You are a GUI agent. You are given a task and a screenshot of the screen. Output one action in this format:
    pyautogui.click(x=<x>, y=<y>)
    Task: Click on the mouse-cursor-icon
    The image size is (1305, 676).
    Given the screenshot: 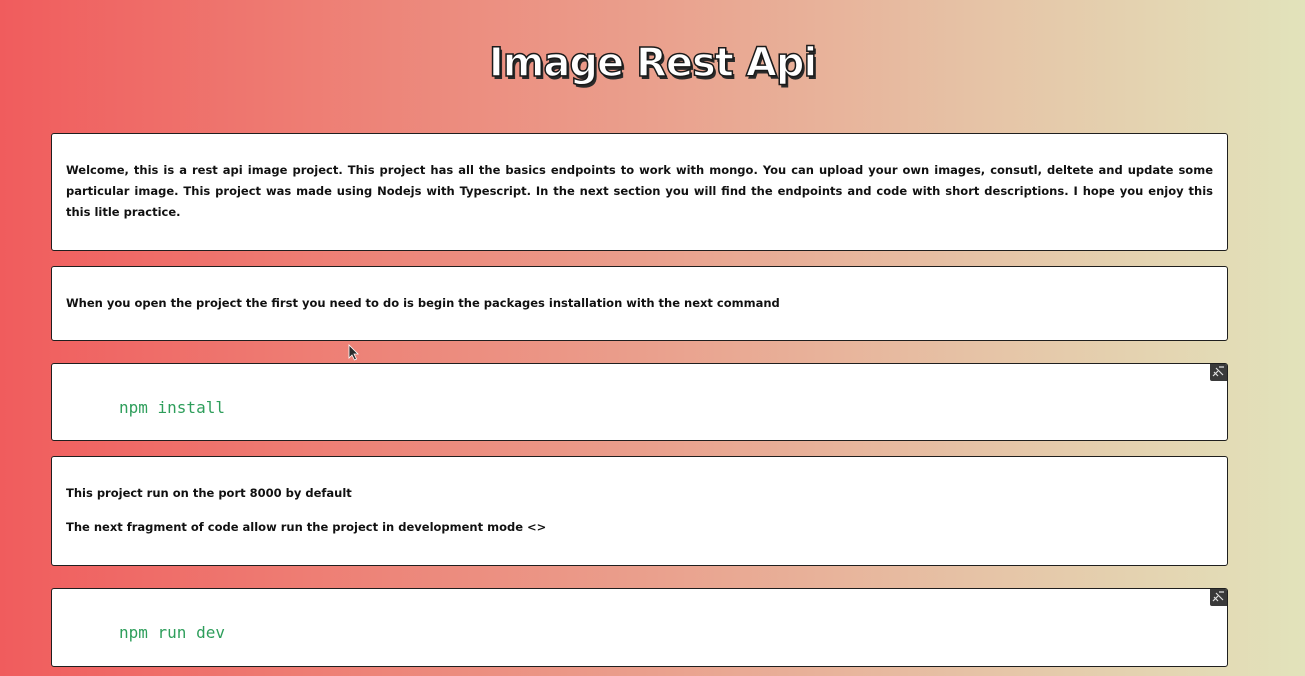 What is the action you would take?
    pyautogui.click(x=353, y=352)
    